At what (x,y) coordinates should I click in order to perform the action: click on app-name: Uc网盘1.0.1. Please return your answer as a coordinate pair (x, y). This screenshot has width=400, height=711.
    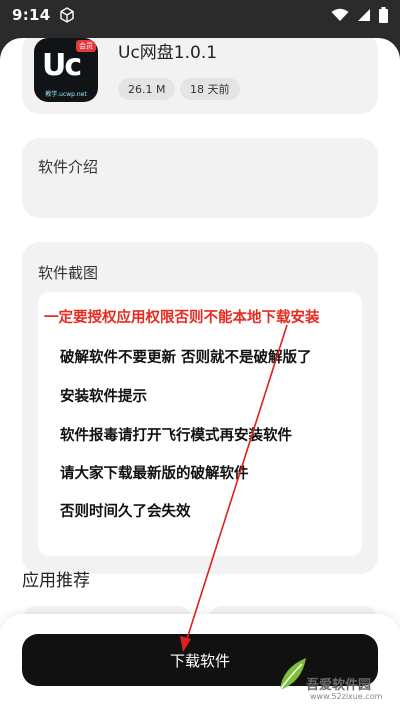
    Looking at the image, I should click on (168, 53).